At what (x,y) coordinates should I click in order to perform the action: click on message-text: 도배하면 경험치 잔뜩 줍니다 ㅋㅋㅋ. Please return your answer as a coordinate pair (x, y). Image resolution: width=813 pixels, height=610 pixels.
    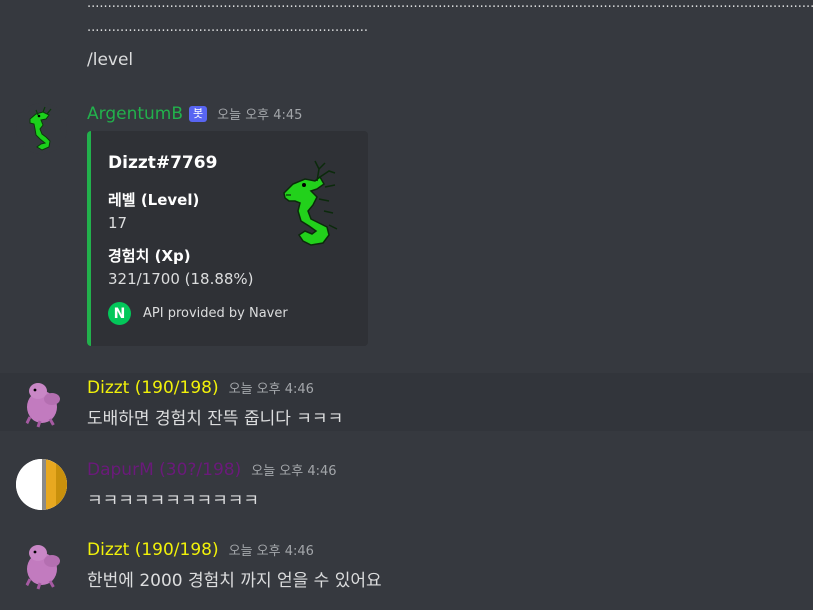
    Looking at the image, I should click on (215, 419).